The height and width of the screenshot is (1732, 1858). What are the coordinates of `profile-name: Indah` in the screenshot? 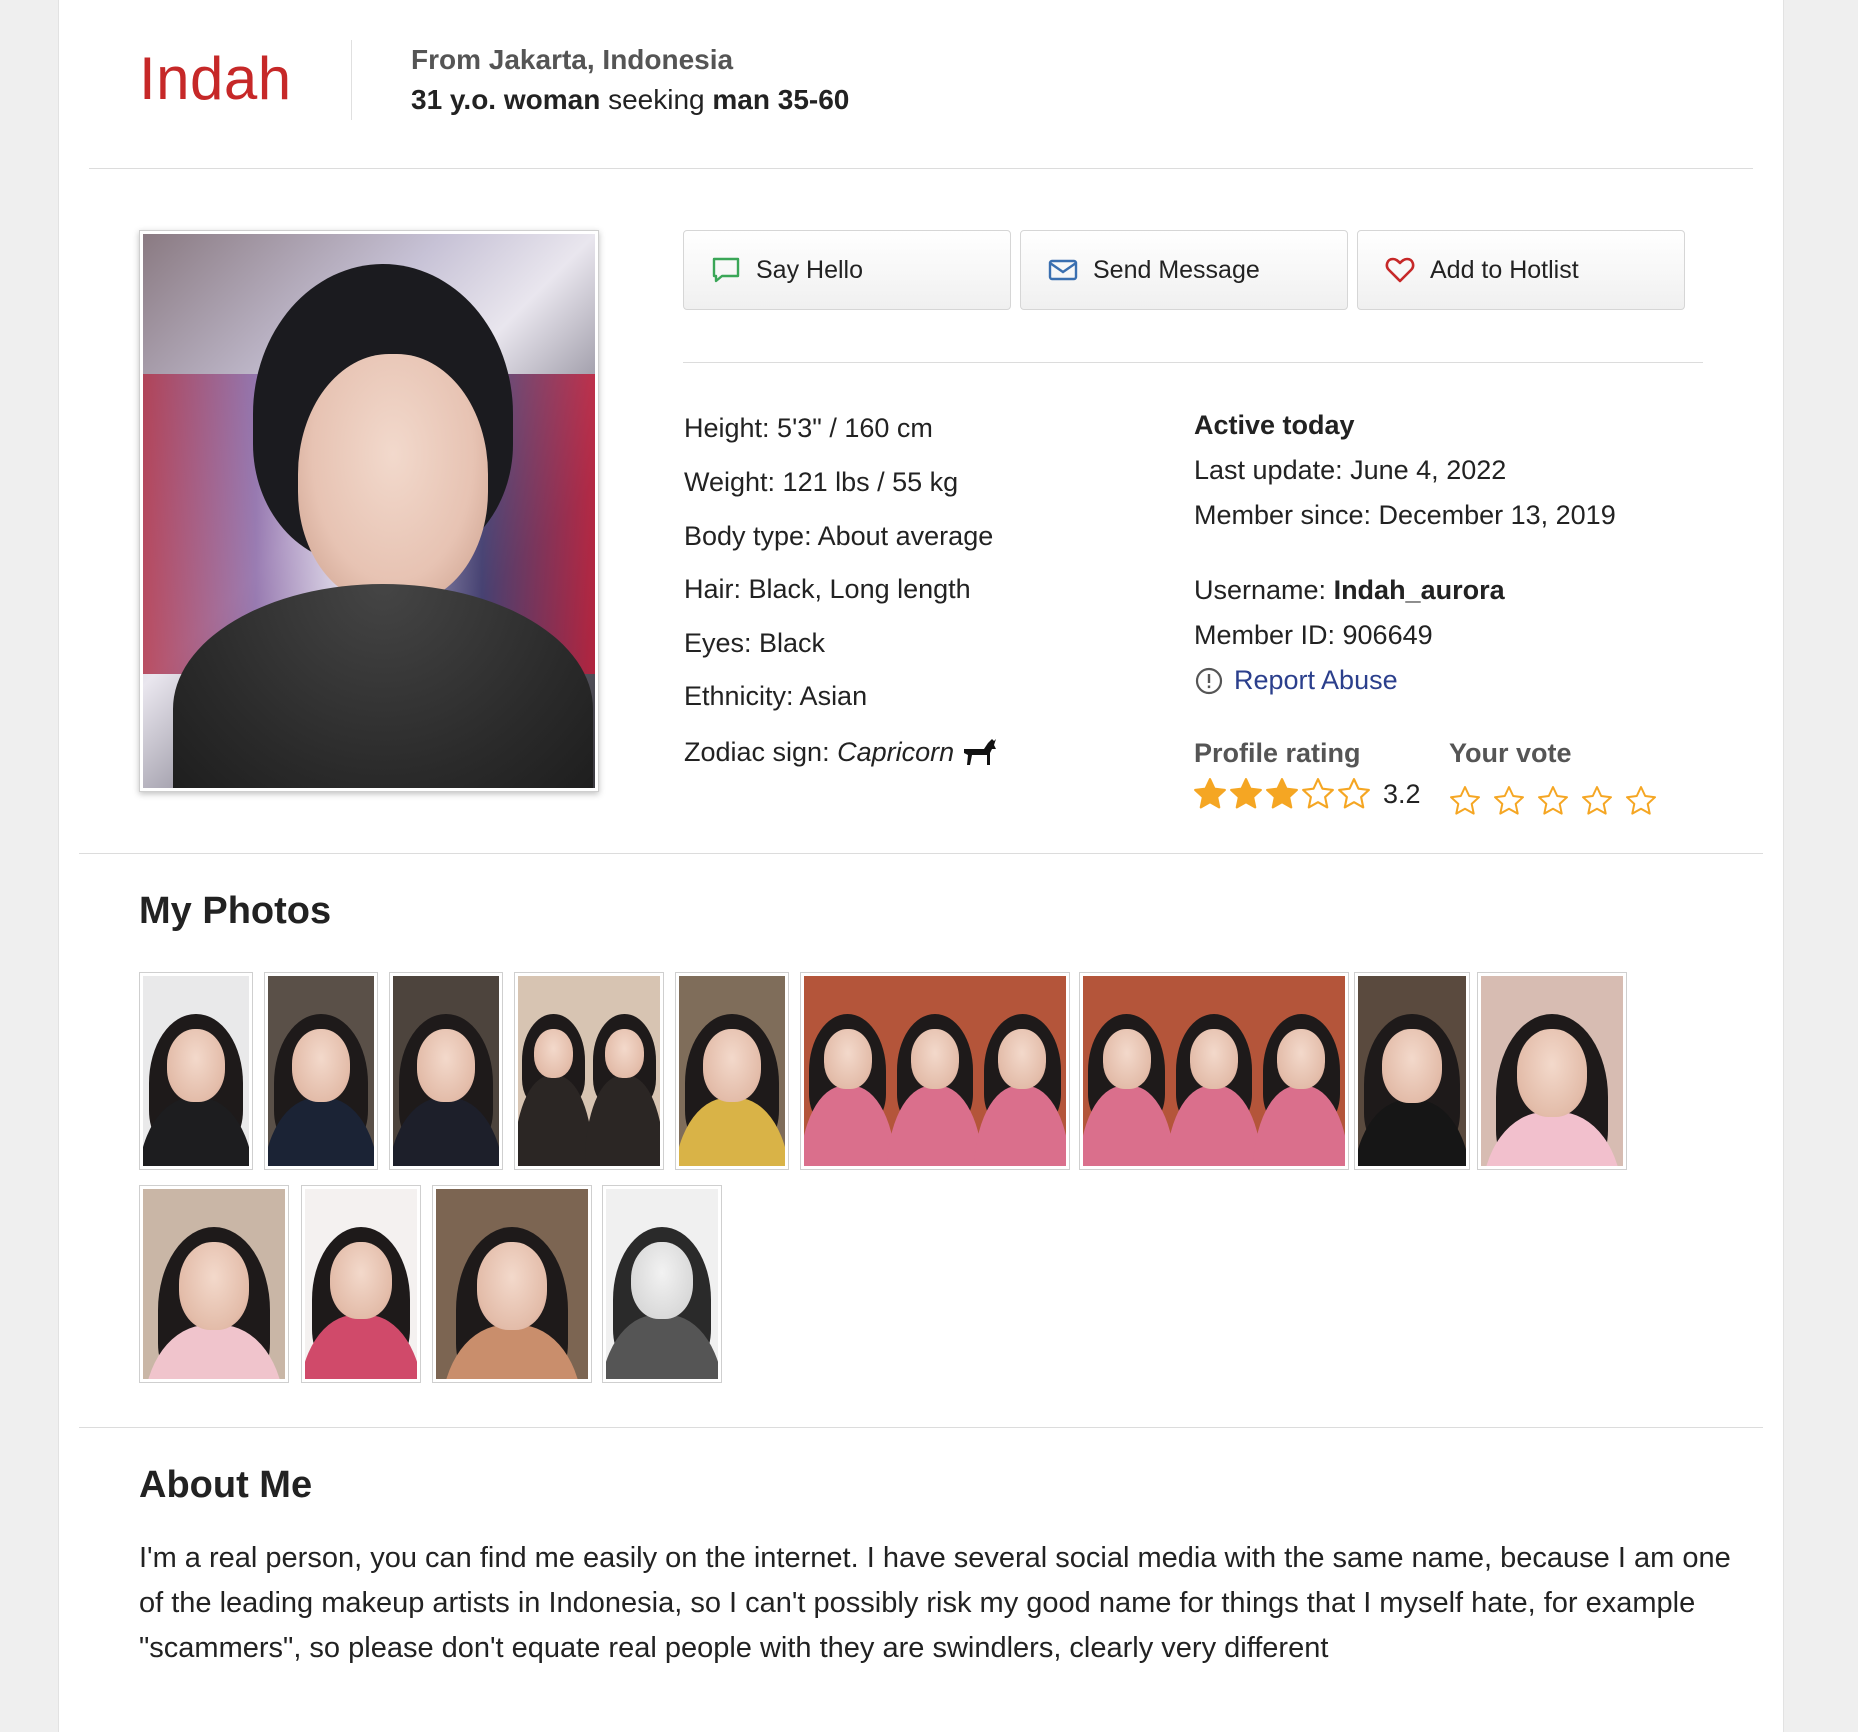 It's located at (215, 78).